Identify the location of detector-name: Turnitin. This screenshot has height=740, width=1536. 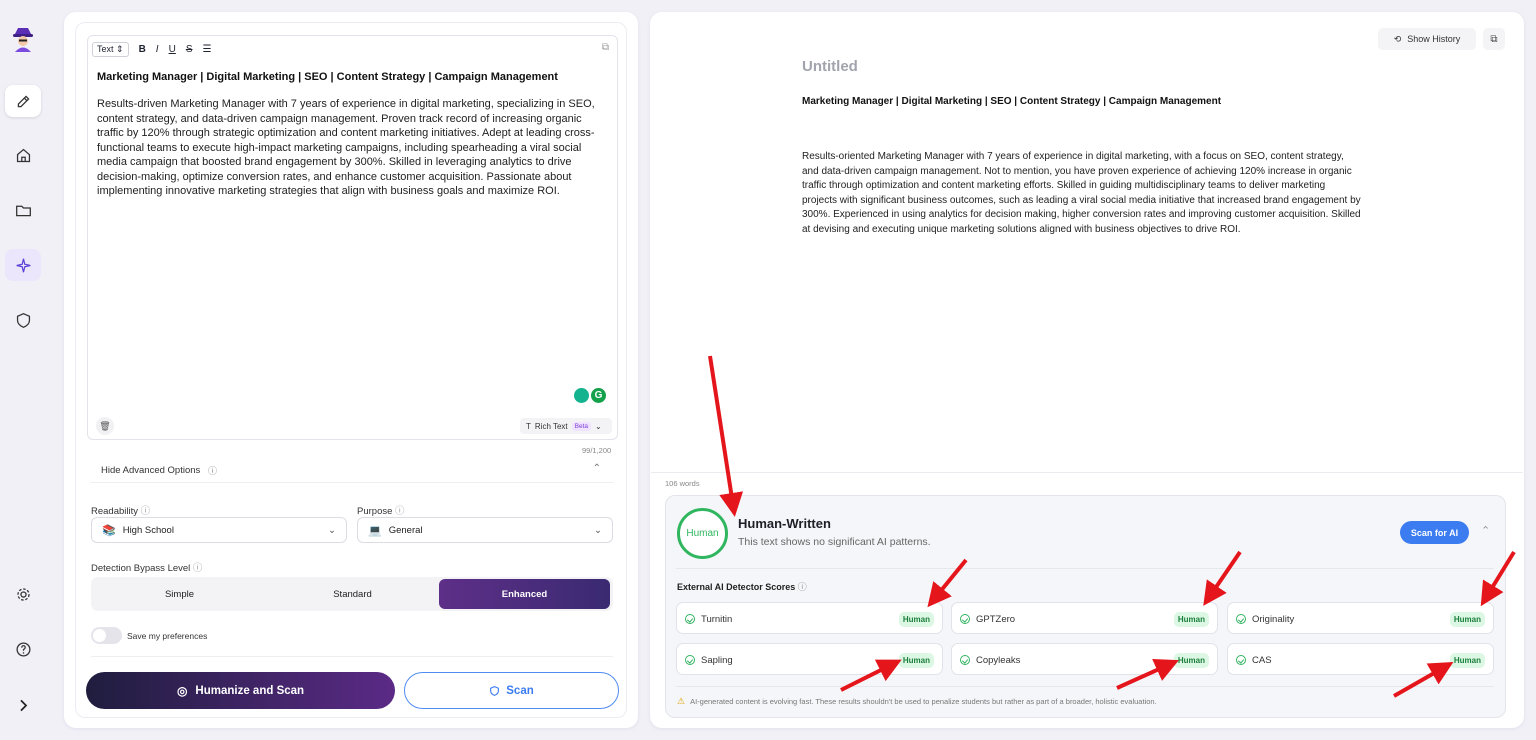
(717, 619).